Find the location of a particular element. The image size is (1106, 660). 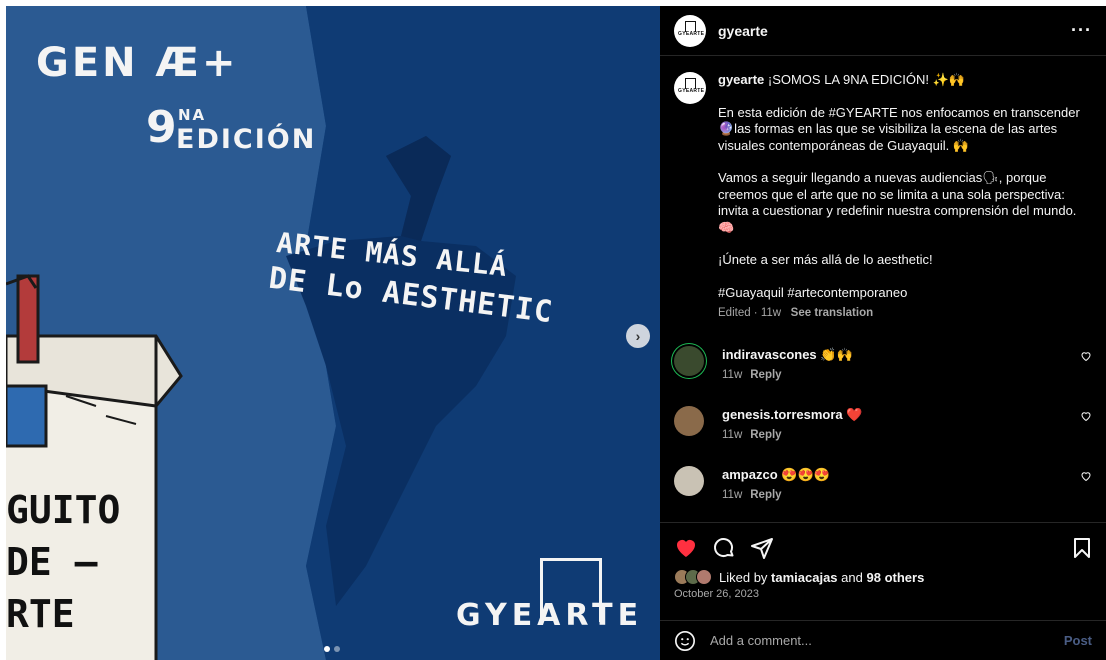

liker-avatars is located at coordinates (693, 577).